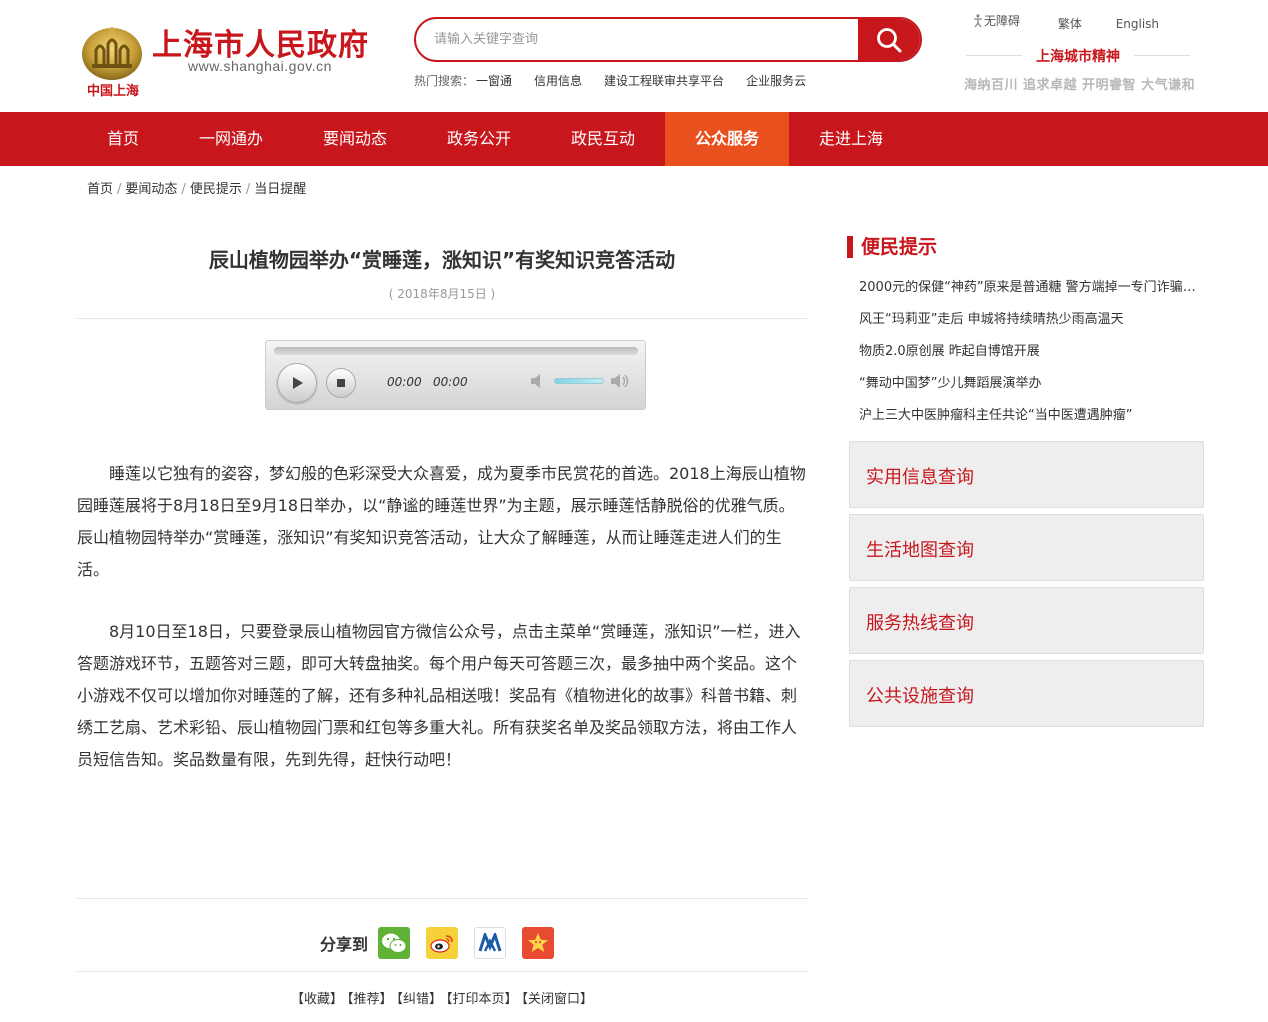 This screenshot has width=1268, height=1022. Describe the element at coordinates (355, 139) in the screenshot. I see `nav-item-news: 要闻动态` at that location.